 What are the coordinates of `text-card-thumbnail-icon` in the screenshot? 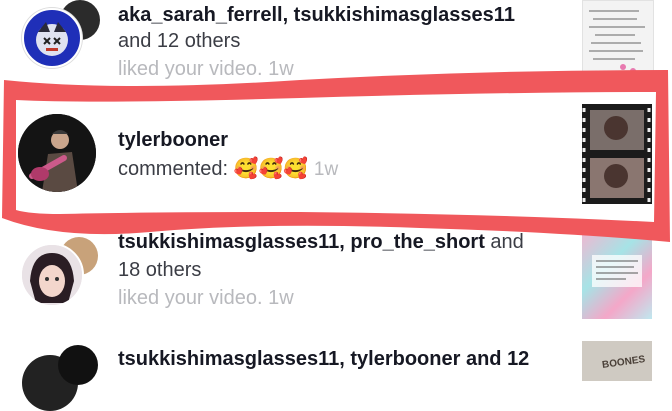 It's located at (617, 271).